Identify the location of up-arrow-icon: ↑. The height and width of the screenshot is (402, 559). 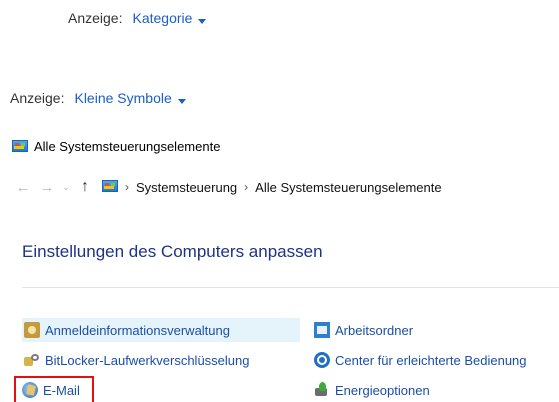
(85, 187).